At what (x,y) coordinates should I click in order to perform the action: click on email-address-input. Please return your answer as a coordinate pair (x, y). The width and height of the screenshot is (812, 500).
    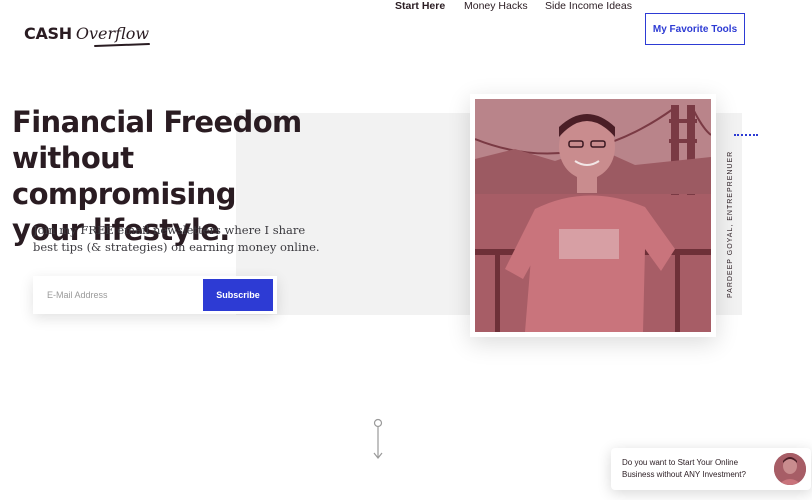
    Looking at the image, I should click on (118, 295).